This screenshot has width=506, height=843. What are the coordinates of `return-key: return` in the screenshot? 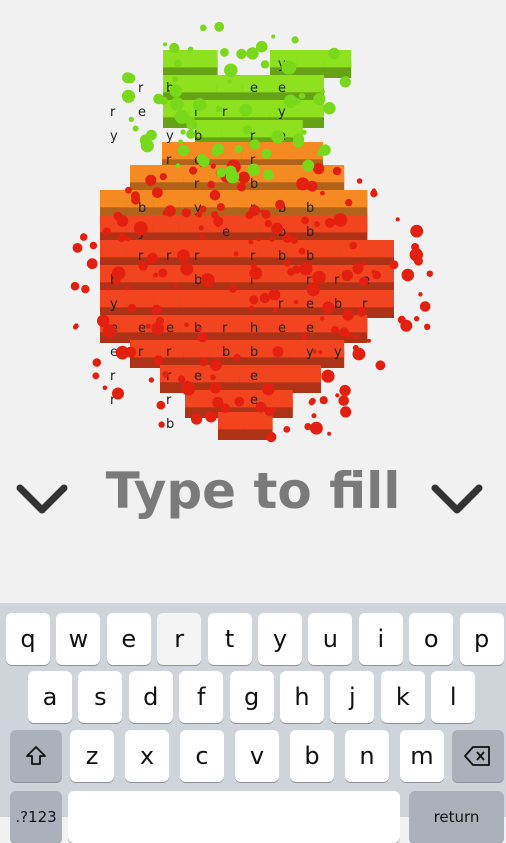 It's located at (456, 817).